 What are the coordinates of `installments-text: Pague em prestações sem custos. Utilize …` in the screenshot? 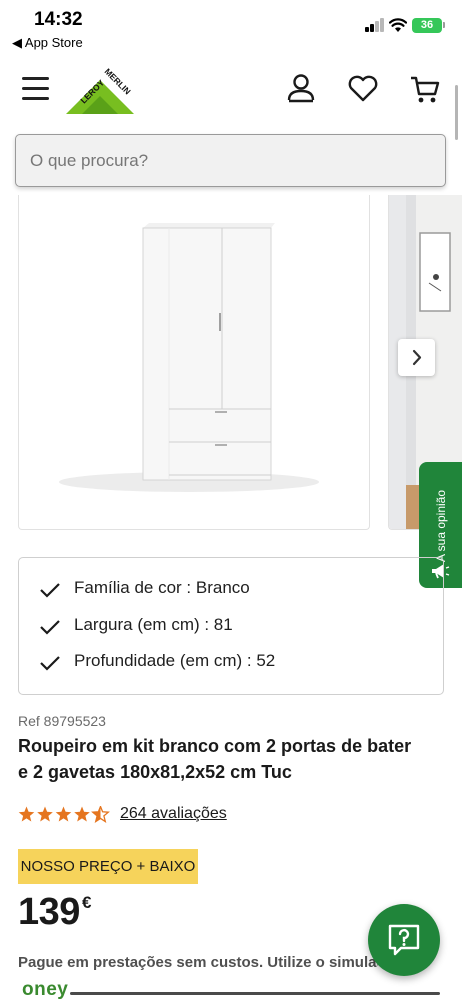 It's located at (198, 962).